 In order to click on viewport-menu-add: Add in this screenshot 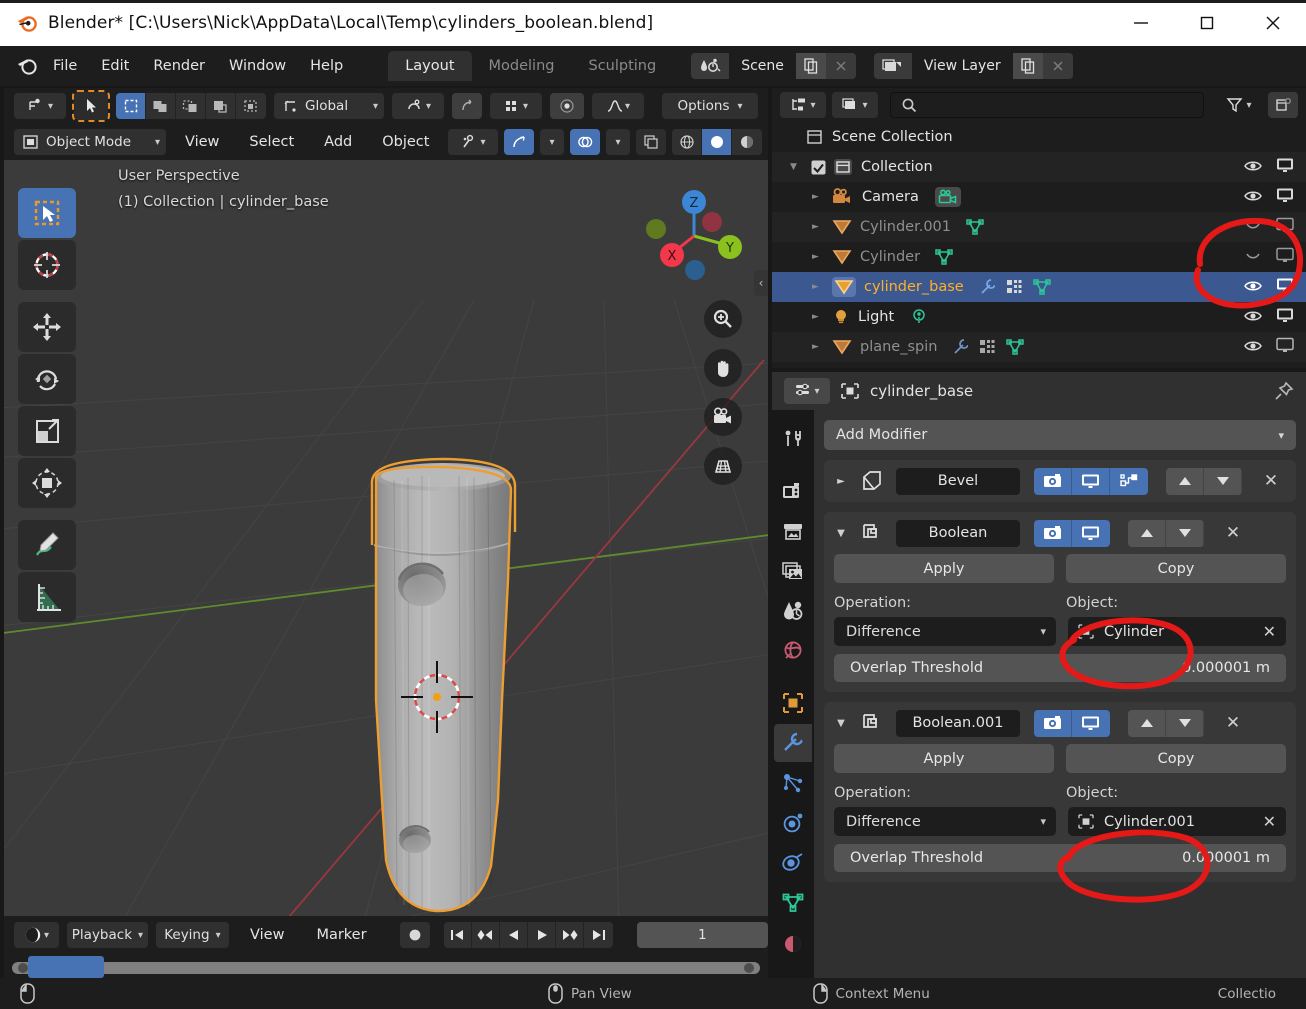, I will do `click(338, 142)`.